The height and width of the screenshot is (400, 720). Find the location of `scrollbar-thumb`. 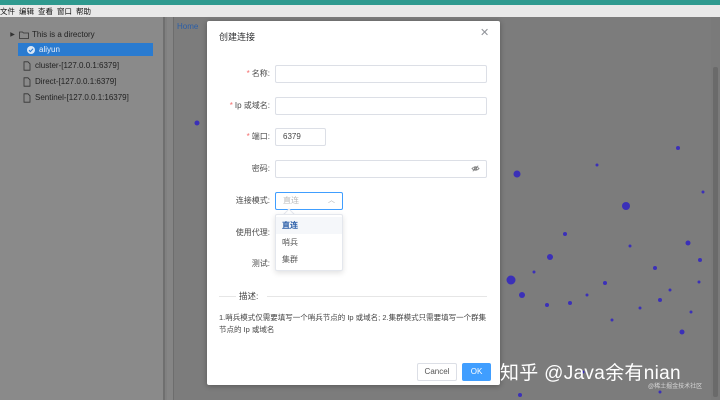

scrollbar-thumb is located at coordinates (715, 232).